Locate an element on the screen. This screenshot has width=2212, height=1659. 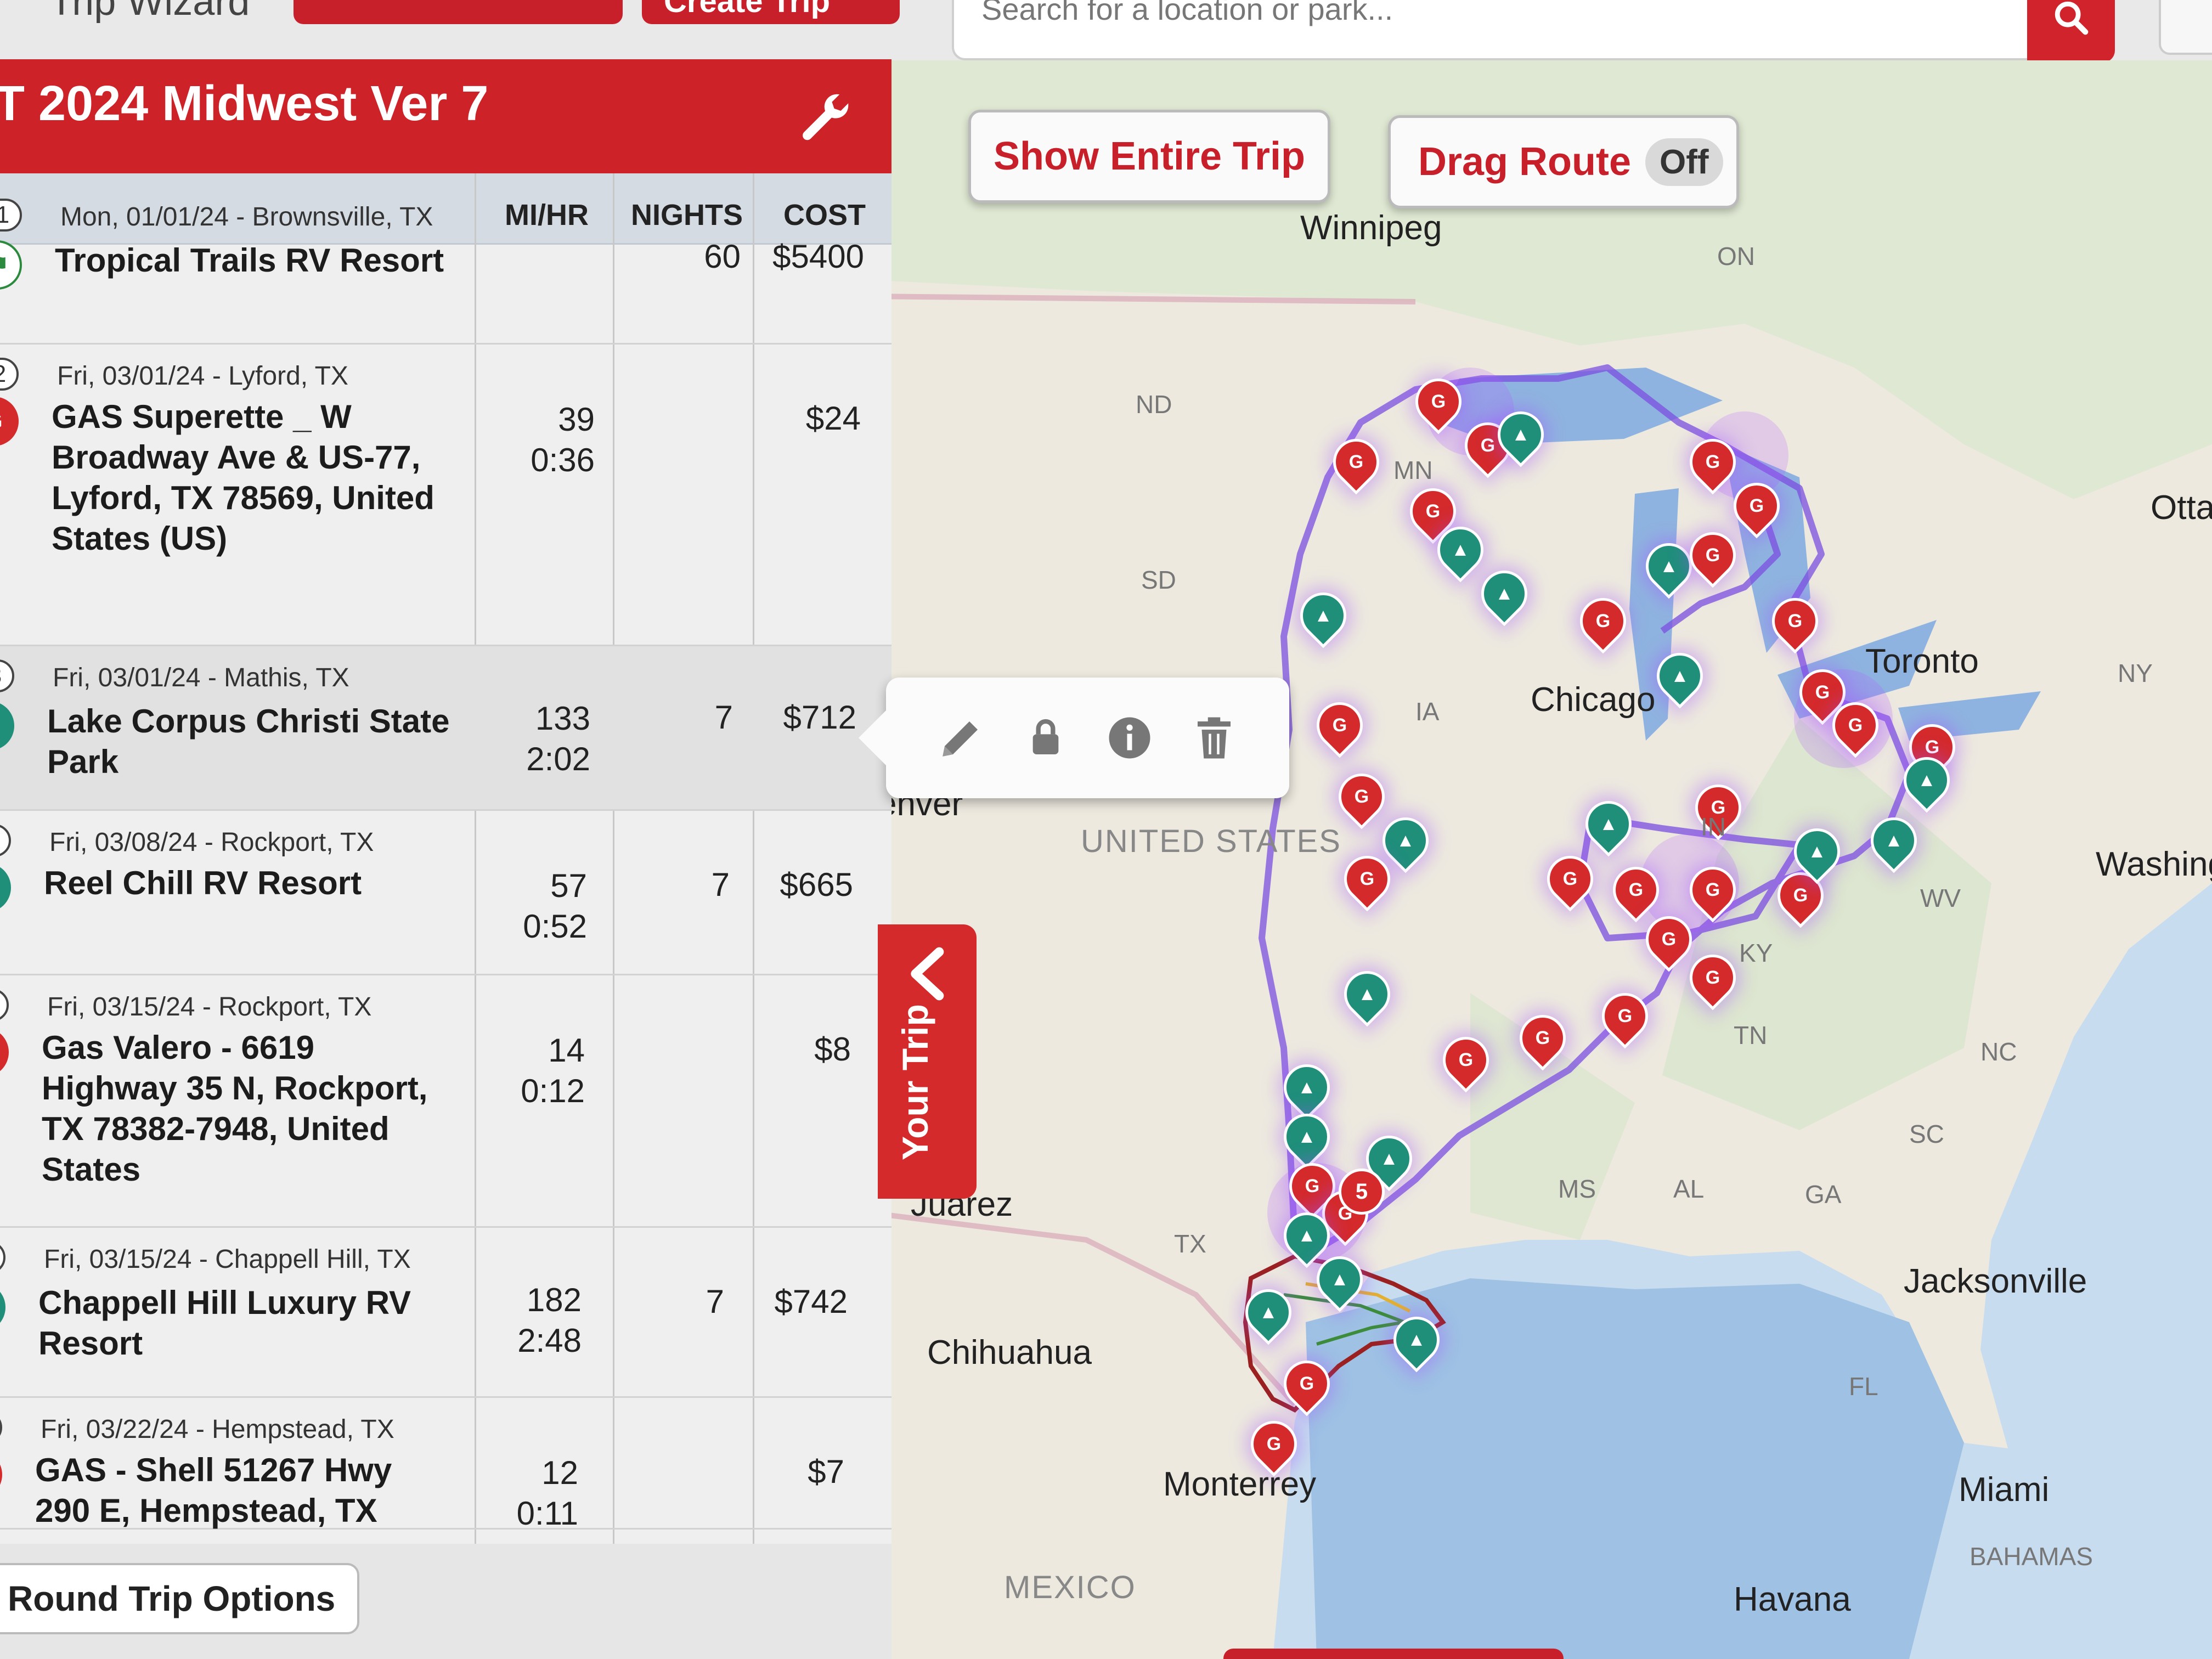
stop-number: 5 is located at coordinates (4, 1005).